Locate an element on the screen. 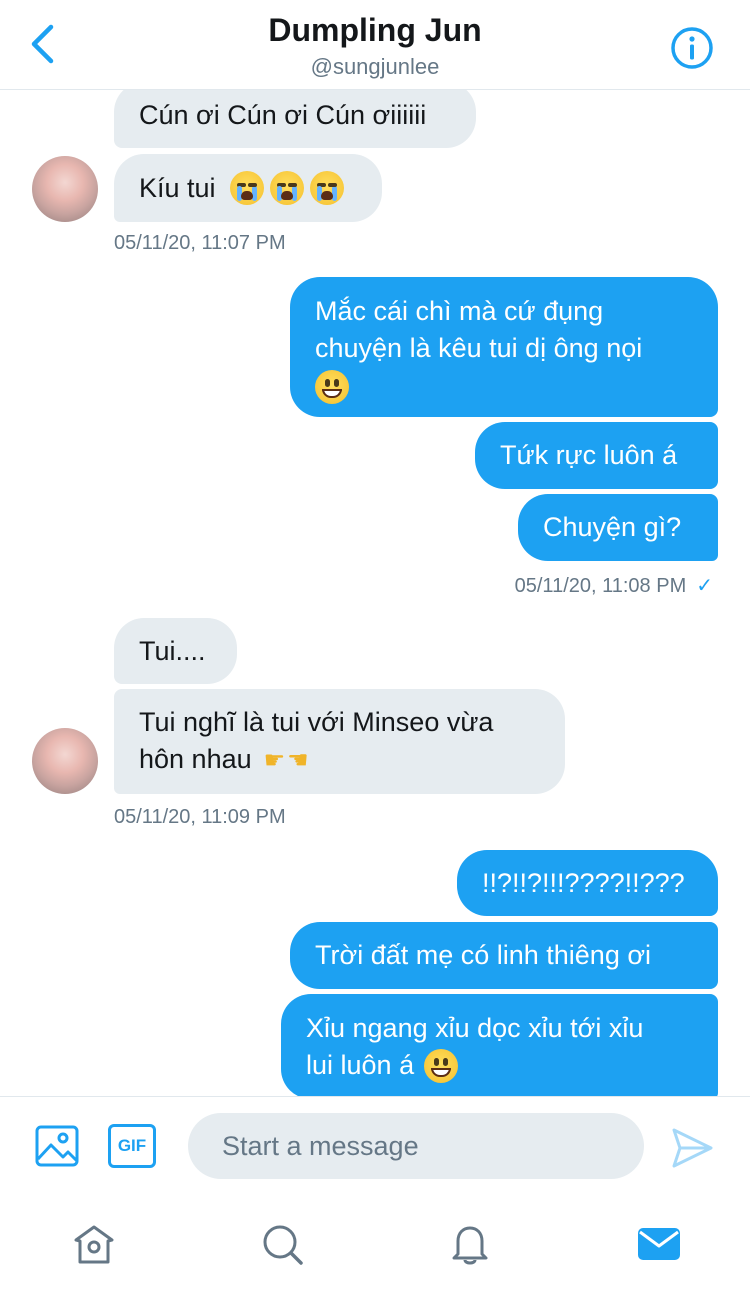 Image resolution: width=750 pixels, height=1295 pixels. received-message: Cún ơi Cún ơi Cún ơiiiiii is located at coordinates (295, 119).